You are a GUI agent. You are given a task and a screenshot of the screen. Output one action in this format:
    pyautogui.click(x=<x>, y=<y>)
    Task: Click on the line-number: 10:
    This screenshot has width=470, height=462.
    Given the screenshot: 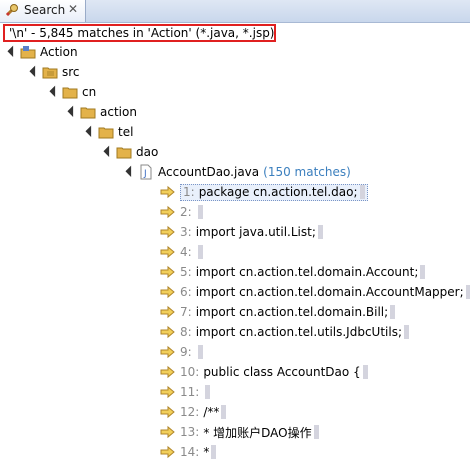 What is the action you would take?
    pyautogui.click(x=190, y=372)
    